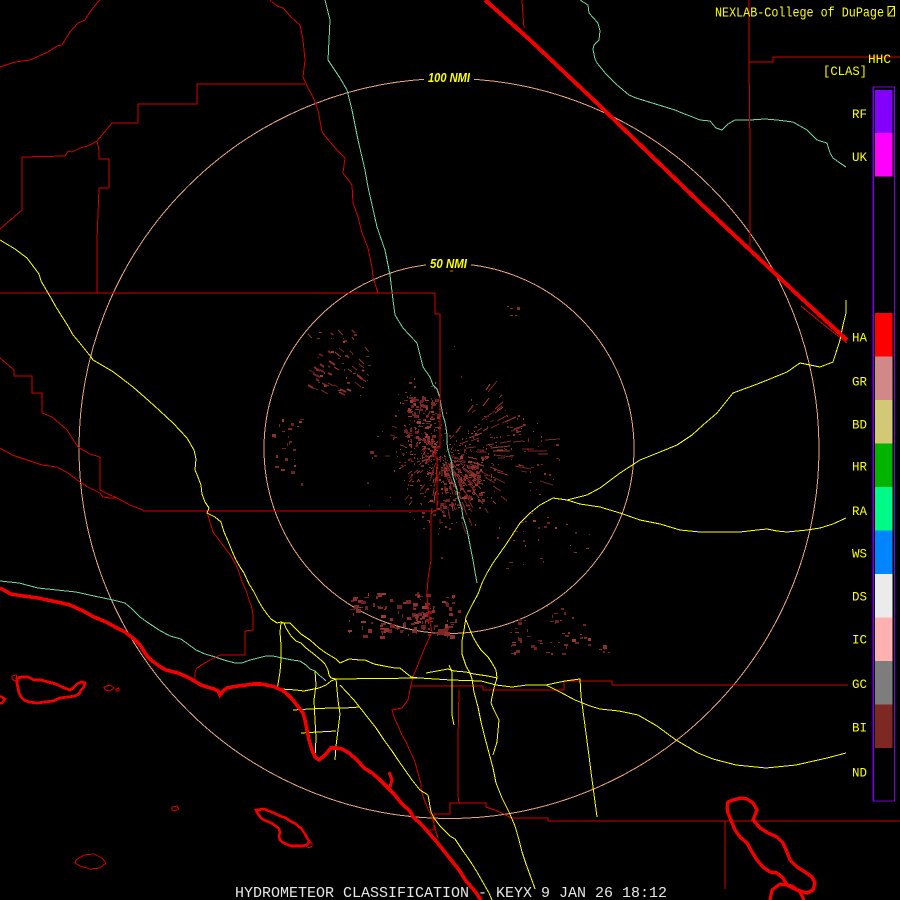  I want to click on svg-text: DS, so click(859, 597).